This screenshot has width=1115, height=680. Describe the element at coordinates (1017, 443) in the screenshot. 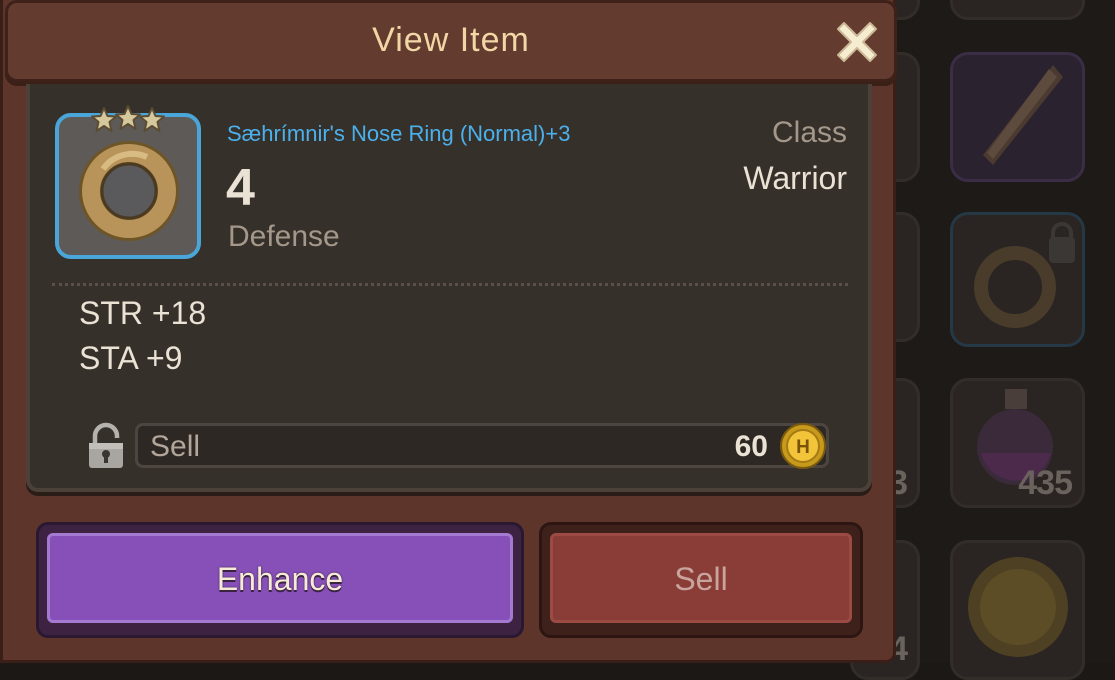

I see `inventory-slot-potion: 435` at that location.